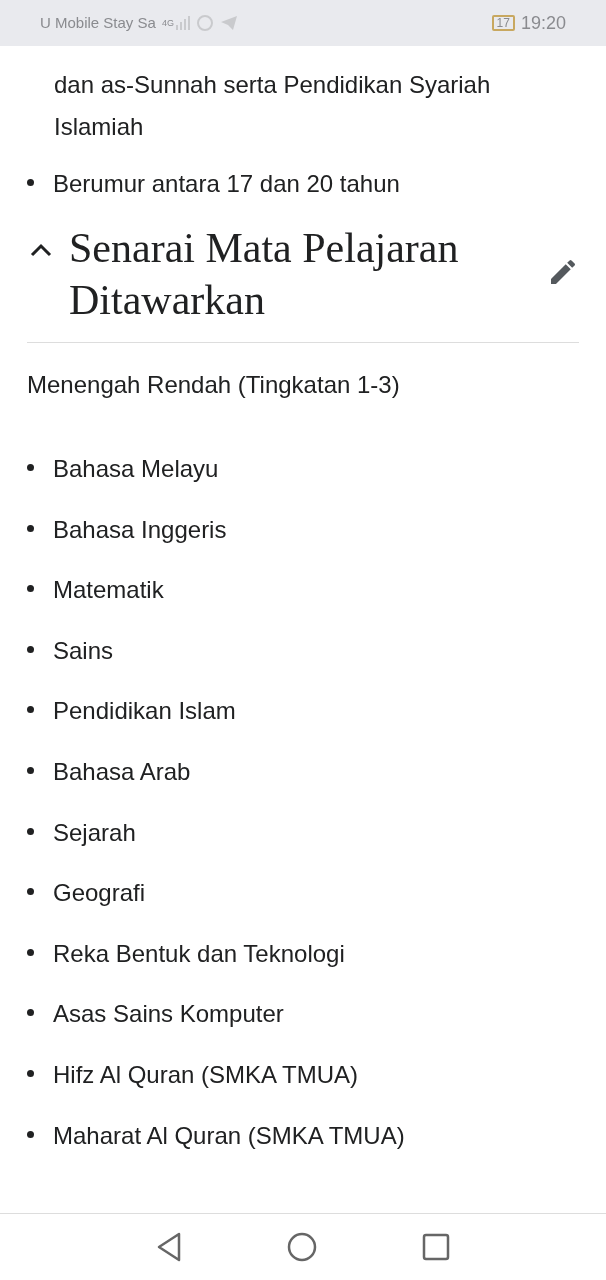 Image resolution: width=606 pixels, height=1280 pixels. What do you see at coordinates (99, 893) in the screenshot?
I see `list-item-text: Geografi` at bounding box center [99, 893].